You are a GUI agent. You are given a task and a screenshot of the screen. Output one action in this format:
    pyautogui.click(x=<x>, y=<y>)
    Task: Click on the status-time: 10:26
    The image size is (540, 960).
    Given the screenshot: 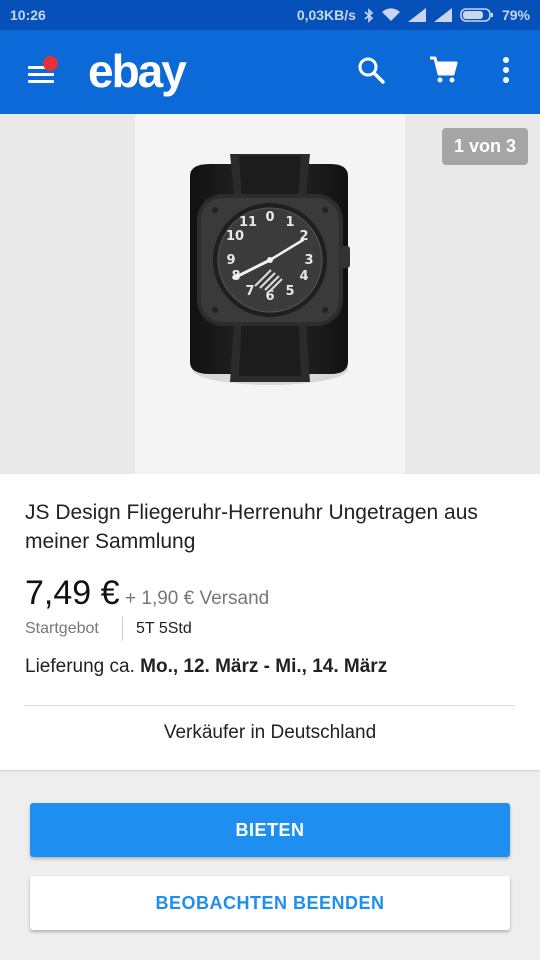 What is the action you would take?
    pyautogui.click(x=28, y=15)
    